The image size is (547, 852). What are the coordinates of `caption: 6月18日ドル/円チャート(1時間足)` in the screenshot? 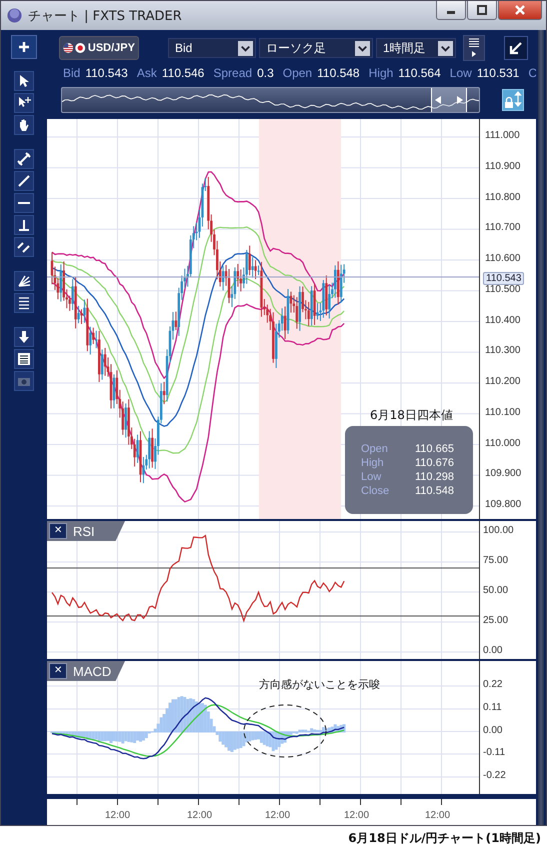 It's located at (444, 838).